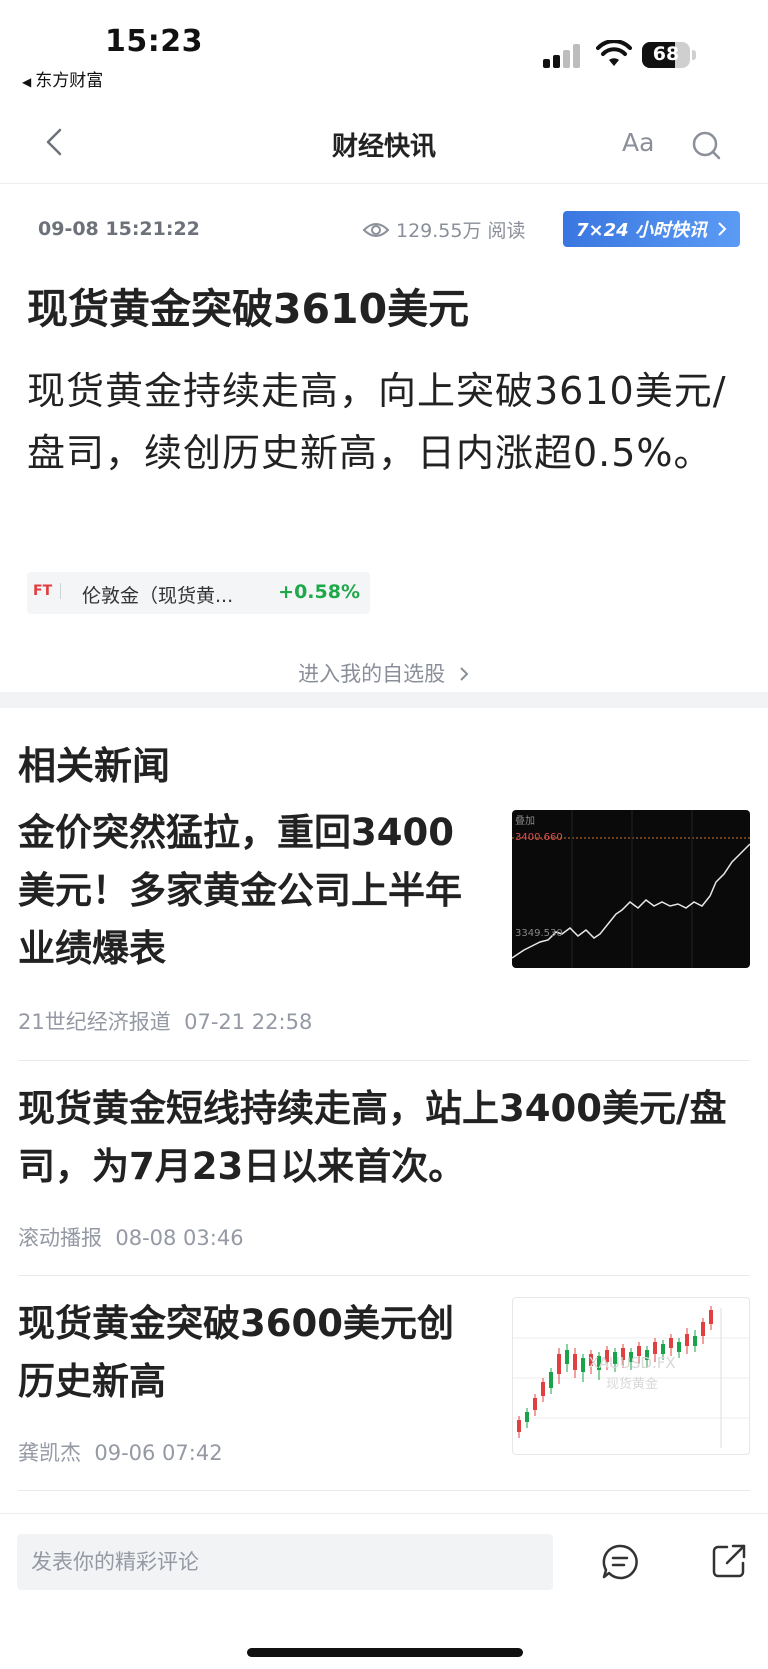 Image resolution: width=768 pixels, height=1669 pixels. What do you see at coordinates (385, 1652) in the screenshot?
I see `home-indicator` at bounding box center [385, 1652].